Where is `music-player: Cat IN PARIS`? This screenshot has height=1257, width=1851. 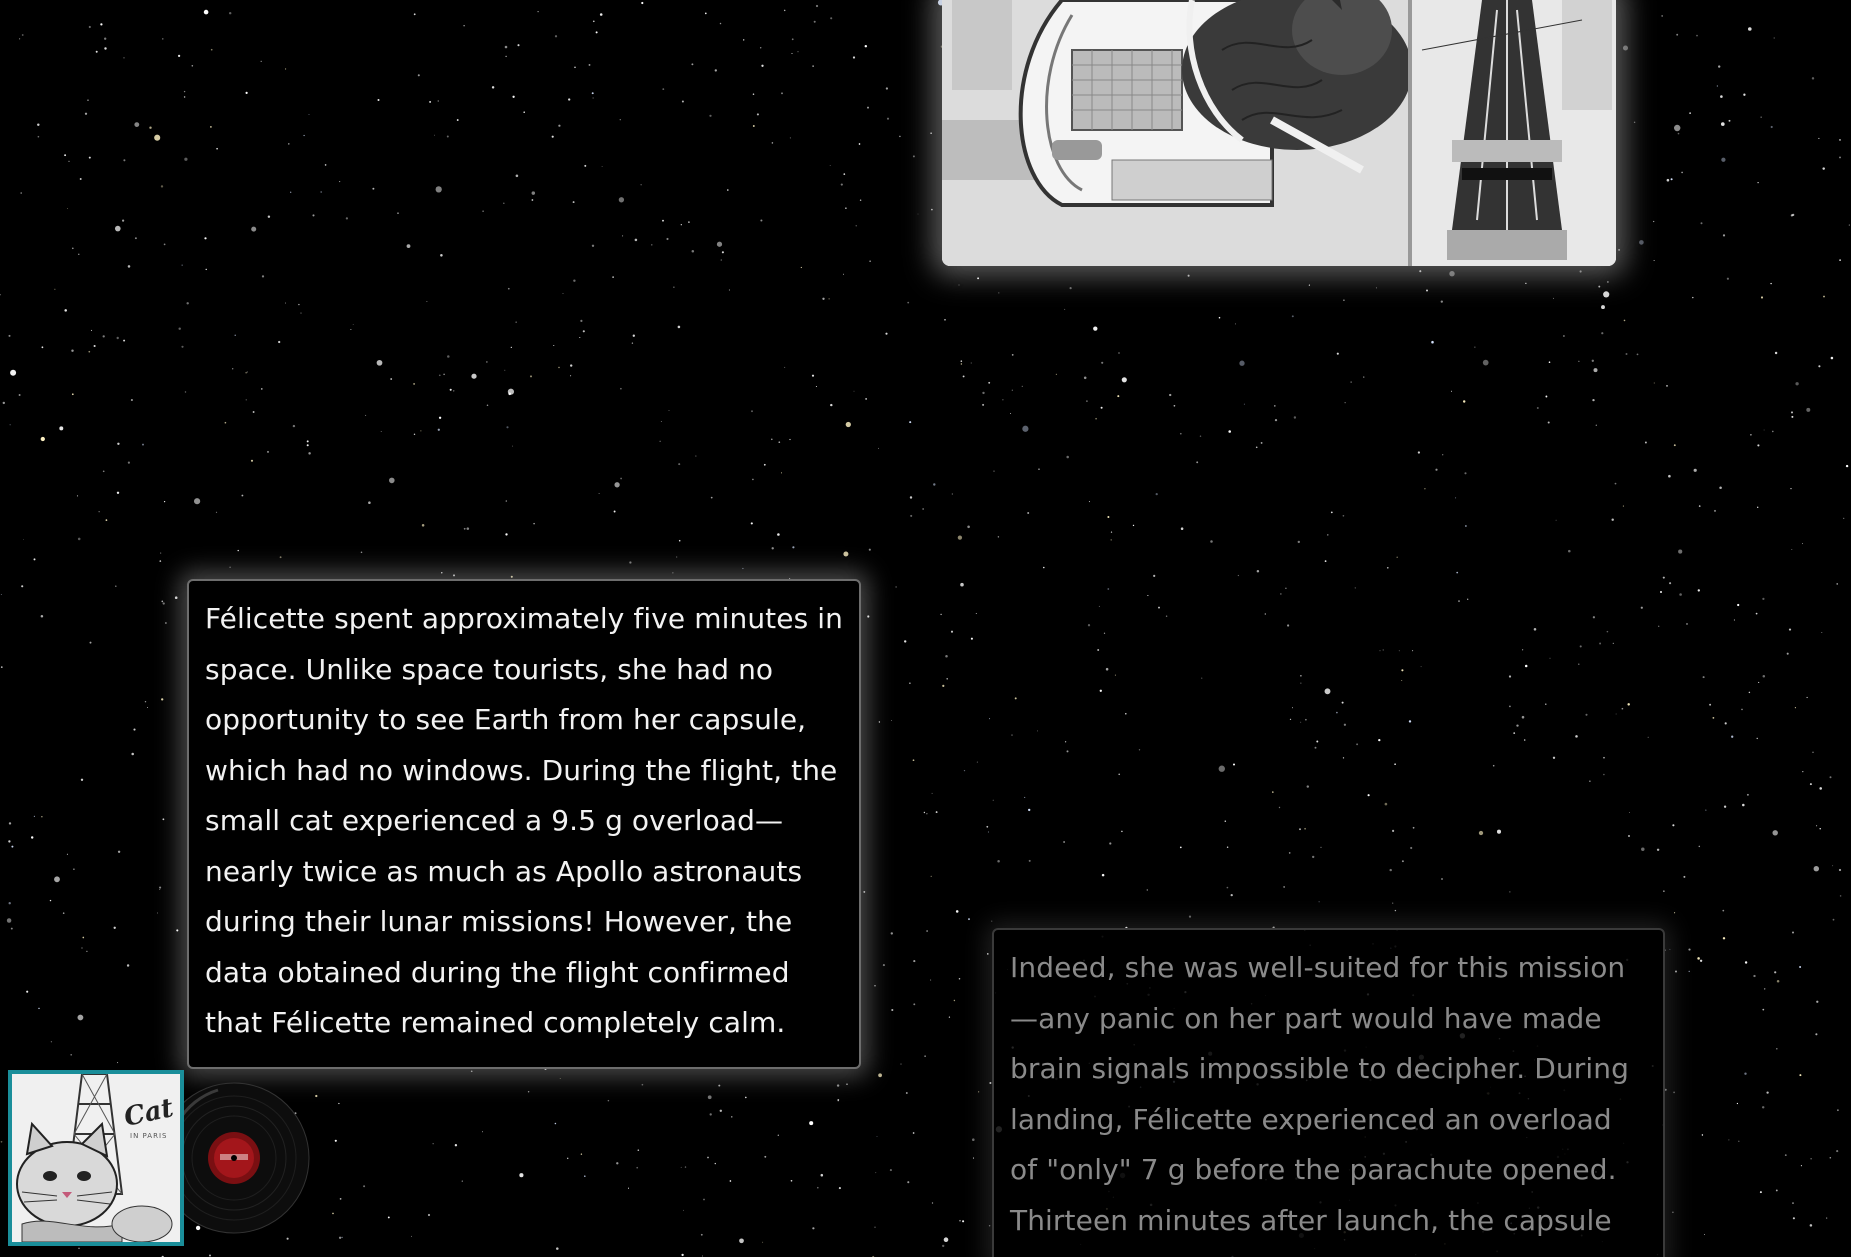 music-player: Cat IN PARIS is located at coordinates (159, 1160).